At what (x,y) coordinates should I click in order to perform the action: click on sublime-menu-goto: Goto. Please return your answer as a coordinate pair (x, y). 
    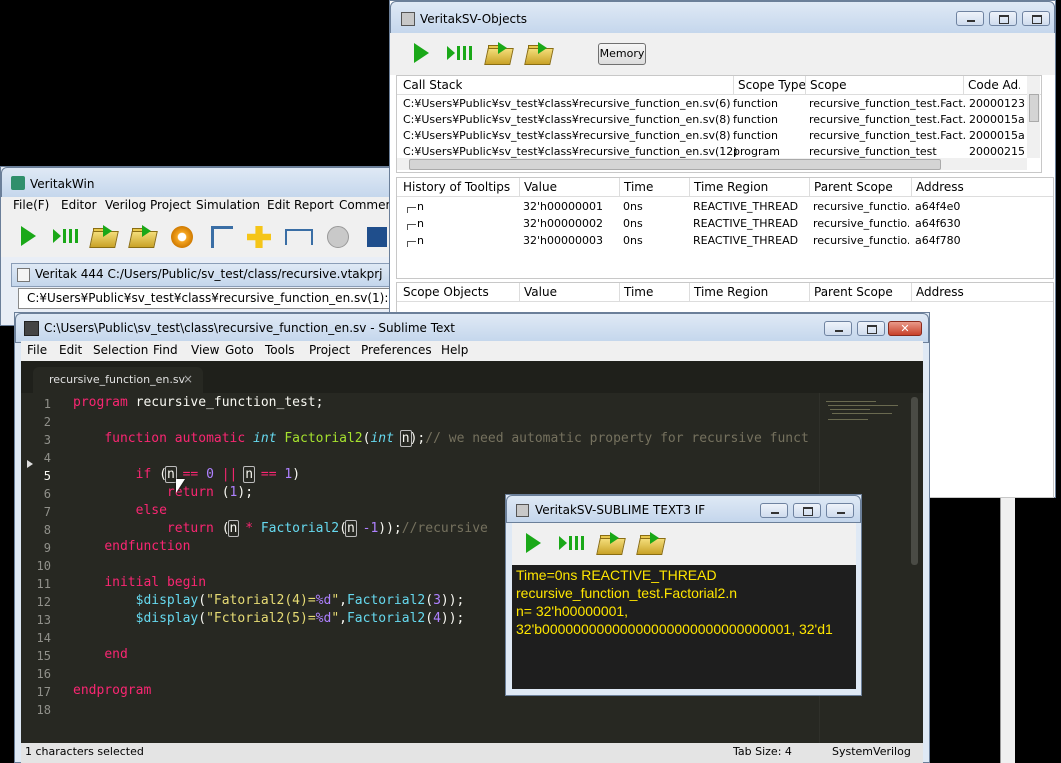
    Looking at the image, I should click on (239, 350).